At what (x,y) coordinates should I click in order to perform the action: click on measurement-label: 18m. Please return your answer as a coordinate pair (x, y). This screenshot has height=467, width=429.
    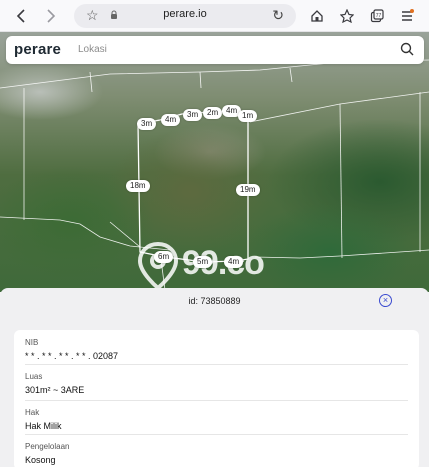
    Looking at the image, I should click on (138, 186).